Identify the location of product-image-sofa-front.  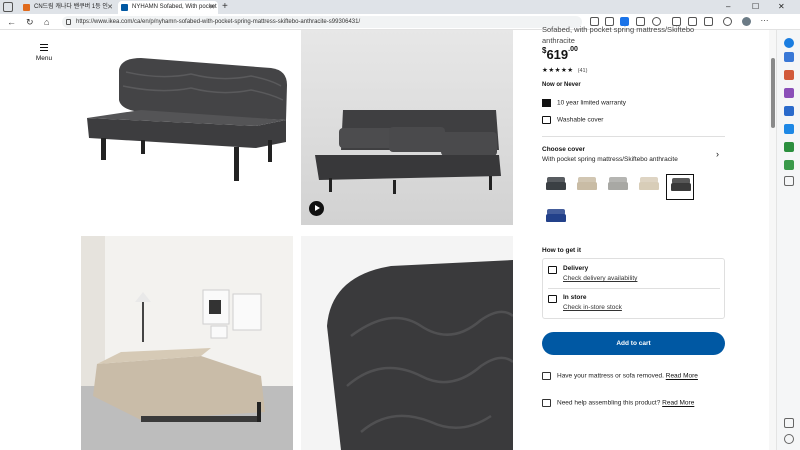
(187, 127).